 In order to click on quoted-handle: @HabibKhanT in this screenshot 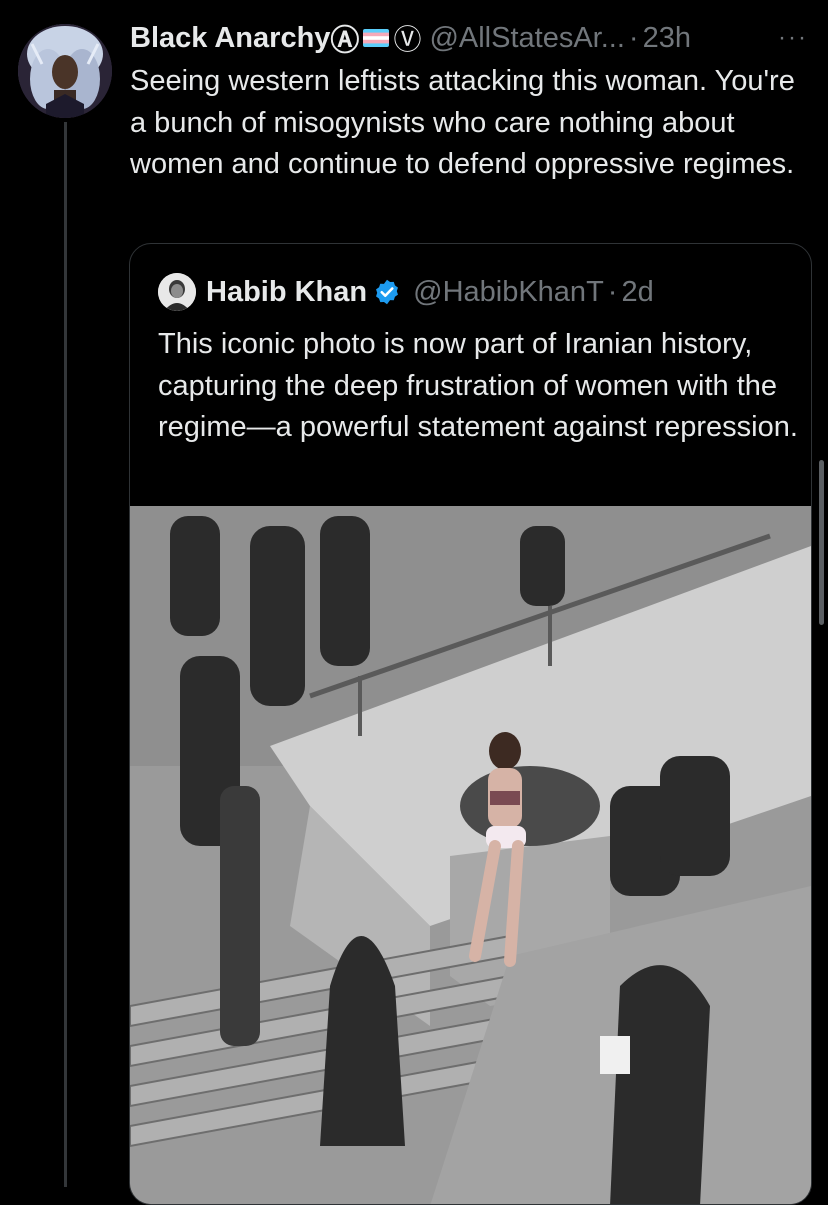, I will do `click(508, 292)`.